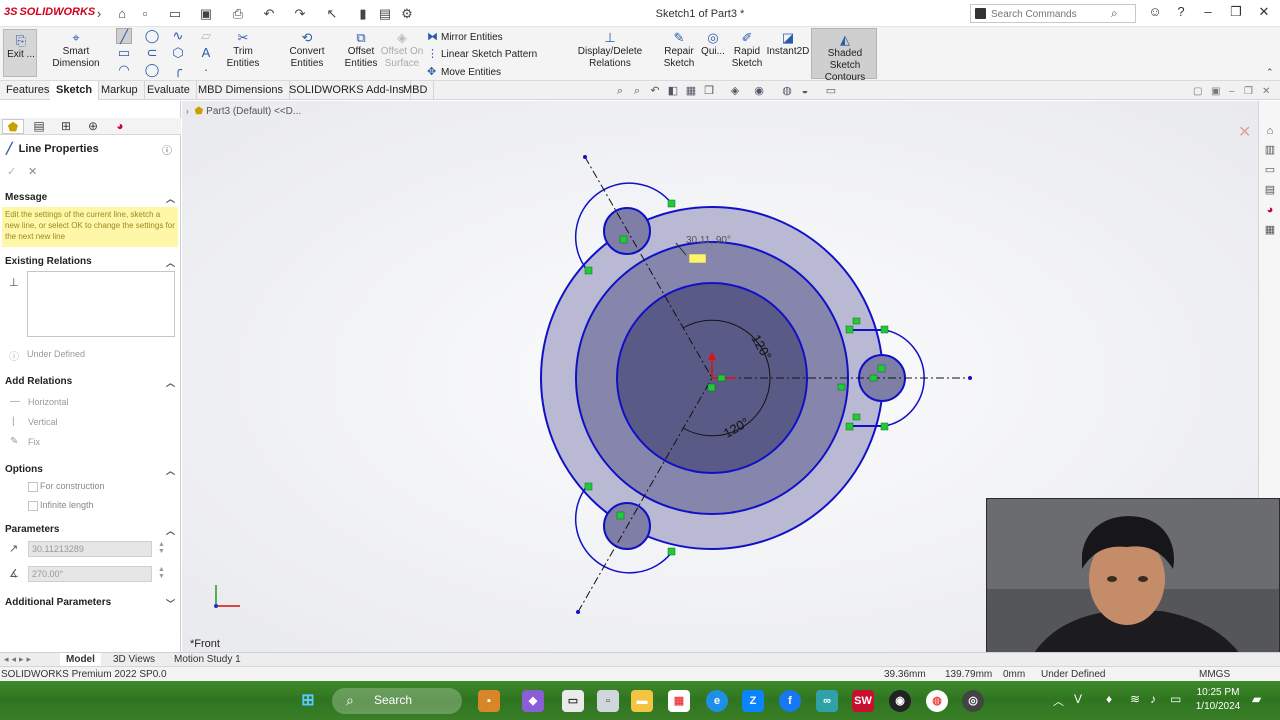 Image resolution: width=1280 pixels, height=720 pixels. Describe the element at coordinates (120, 126) in the screenshot. I see `display-manager-tab-icon: ◕` at that location.